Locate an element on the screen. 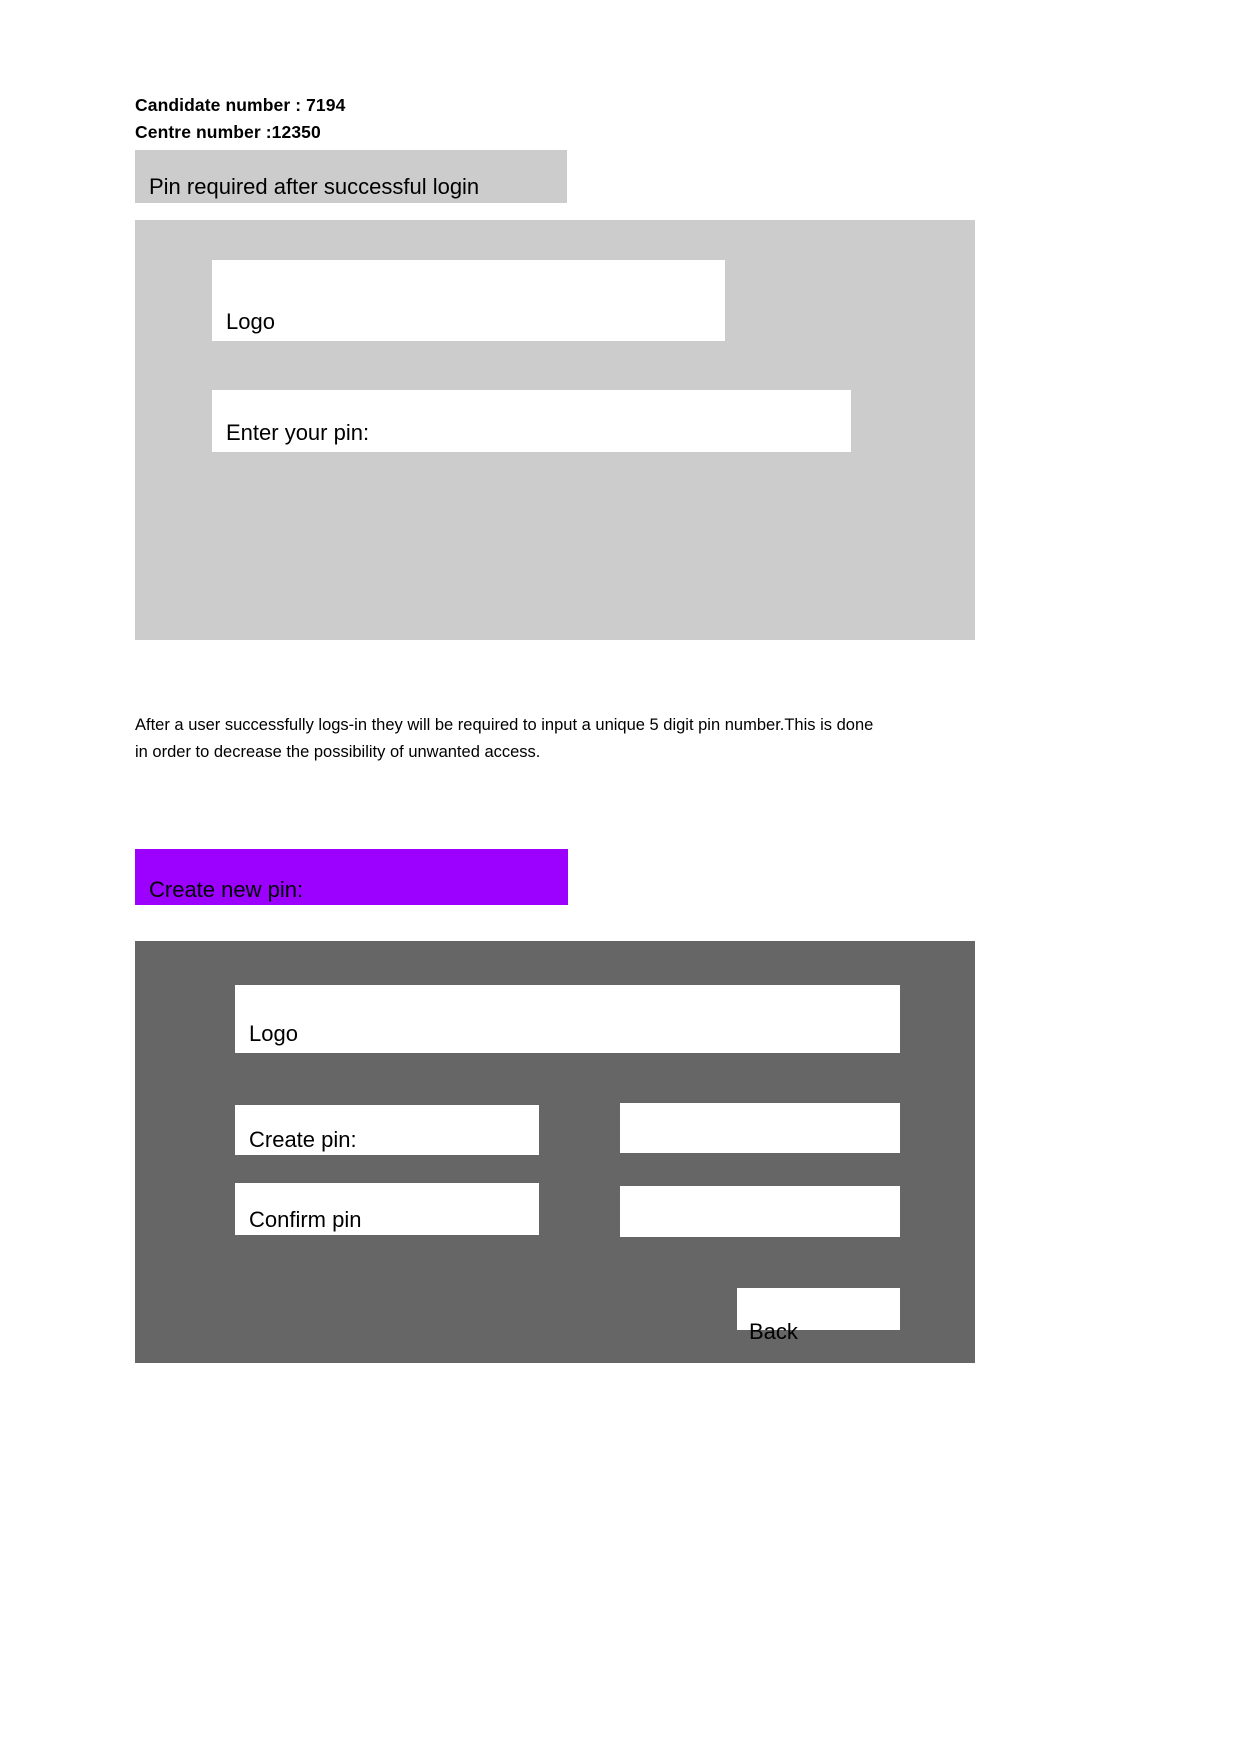 This screenshot has width=1241, height=1754. section-two-title: Create new pin: is located at coordinates (226, 889).